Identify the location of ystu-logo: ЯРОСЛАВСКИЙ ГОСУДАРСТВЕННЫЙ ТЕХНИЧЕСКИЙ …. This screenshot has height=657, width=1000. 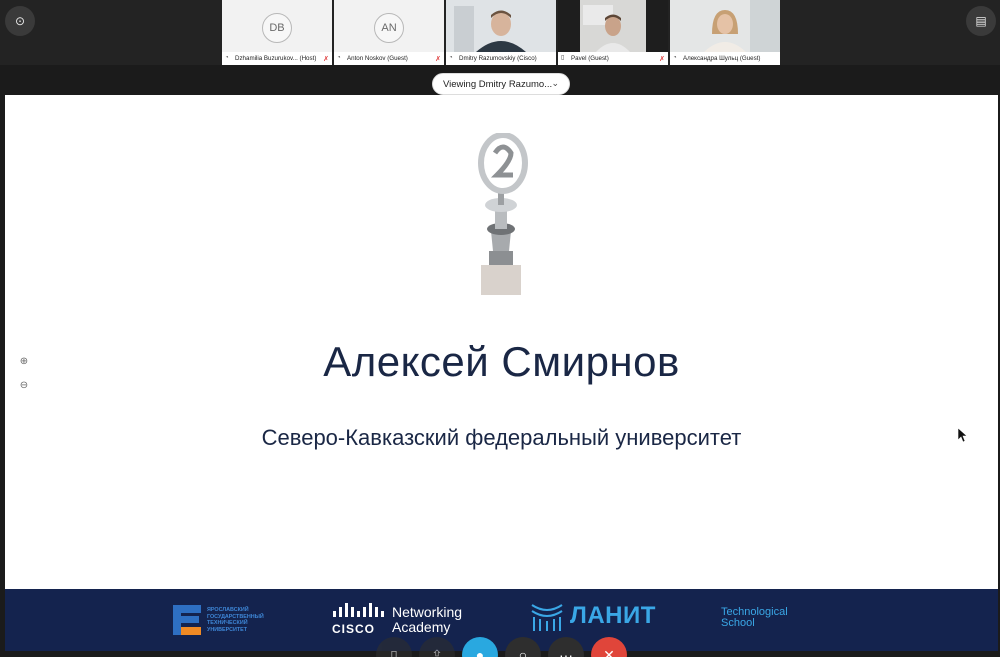
(218, 620).